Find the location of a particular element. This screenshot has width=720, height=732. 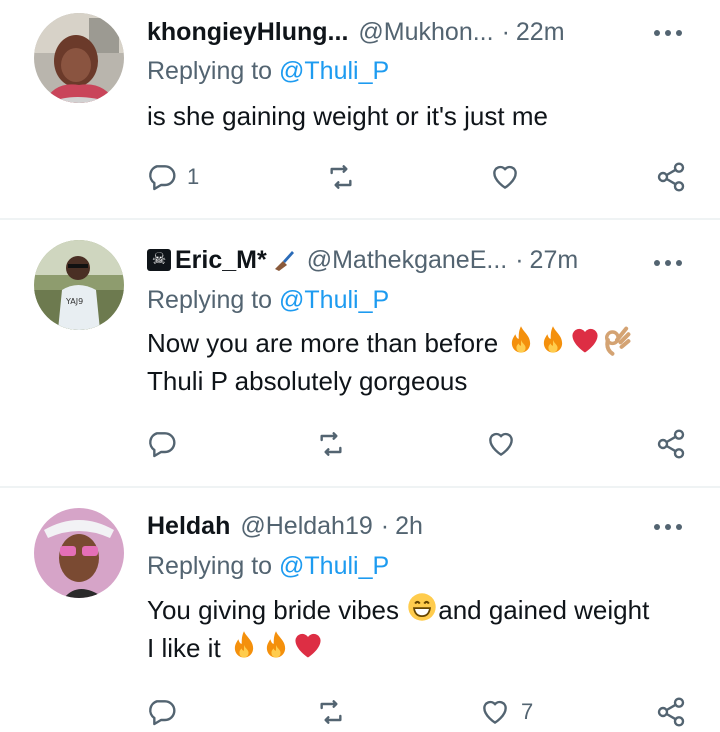

like-count: 7 is located at coordinates (527, 711).